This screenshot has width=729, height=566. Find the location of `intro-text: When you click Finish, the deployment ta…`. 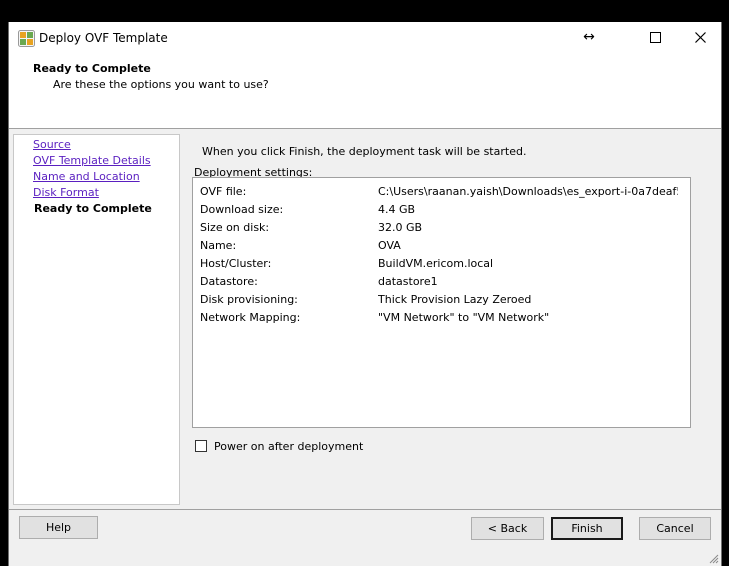

intro-text: When you click Finish, the deployment ta… is located at coordinates (364, 151).